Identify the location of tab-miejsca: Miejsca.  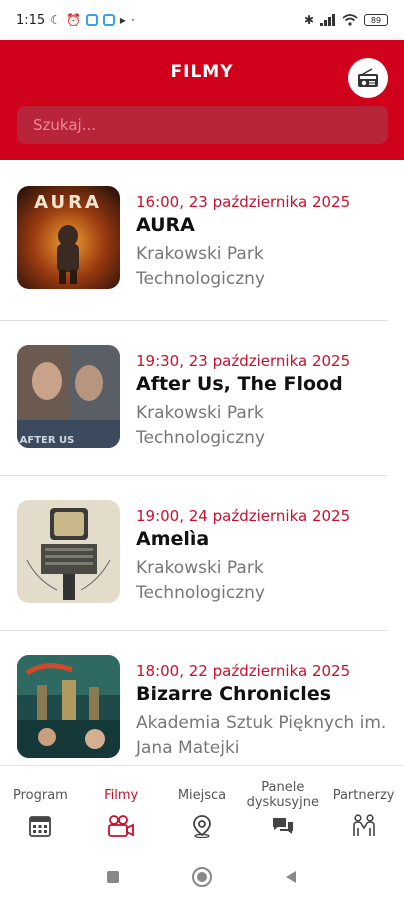
(202, 809).